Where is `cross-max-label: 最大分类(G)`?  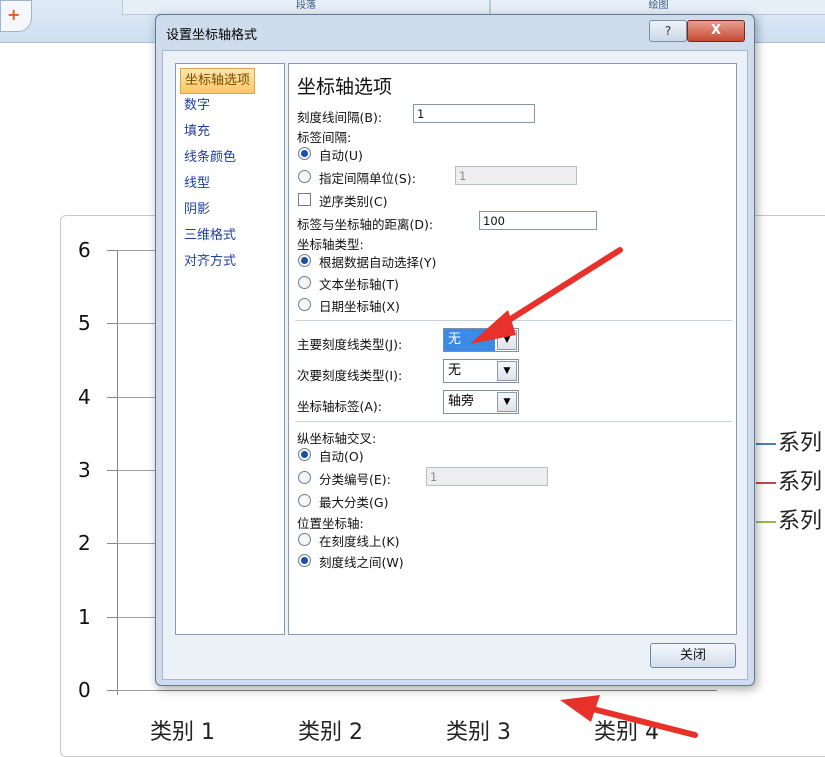
cross-max-label: 最大分类(G) is located at coordinates (354, 502).